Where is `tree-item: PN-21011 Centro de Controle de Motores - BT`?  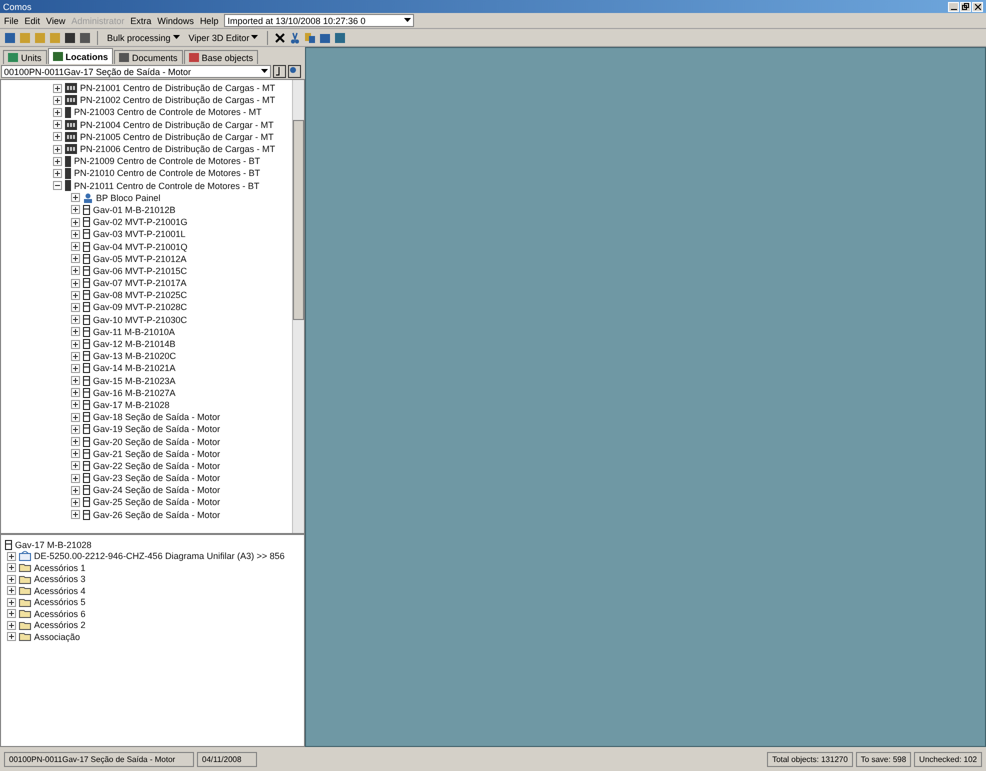
tree-item: PN-21011 Centro de Controle de Motores - BT is located at coordinates (167, 185).